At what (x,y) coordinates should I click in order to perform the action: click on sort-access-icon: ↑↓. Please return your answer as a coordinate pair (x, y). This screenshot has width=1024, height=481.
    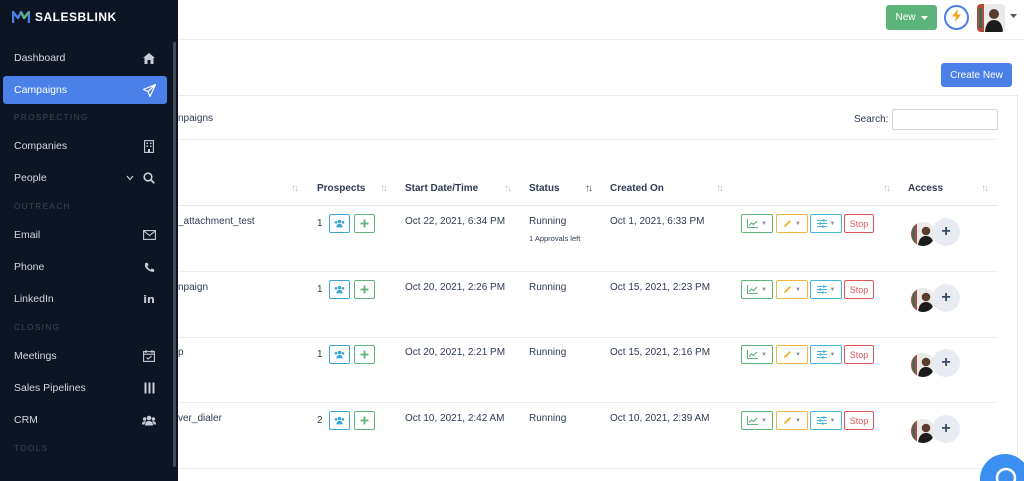
    Looking at the image, I should click on (985, 188).